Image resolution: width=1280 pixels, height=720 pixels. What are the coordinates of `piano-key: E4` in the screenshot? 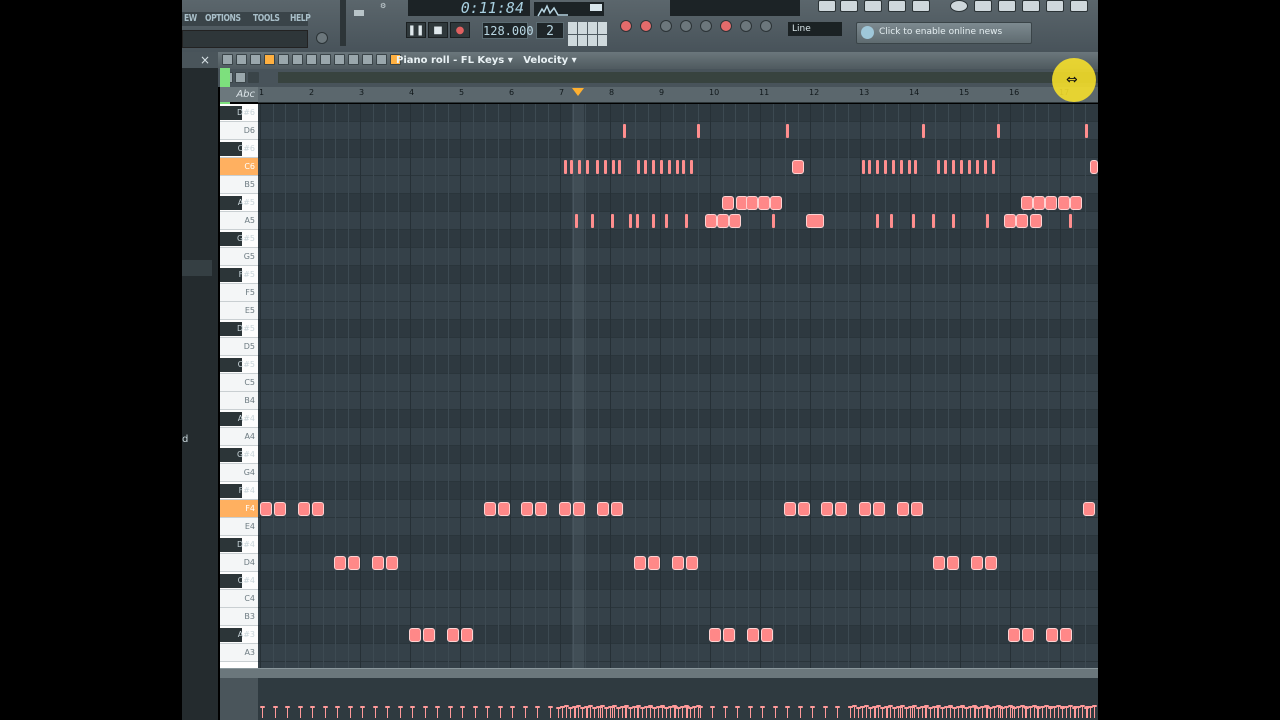 It's located at (239, 527).